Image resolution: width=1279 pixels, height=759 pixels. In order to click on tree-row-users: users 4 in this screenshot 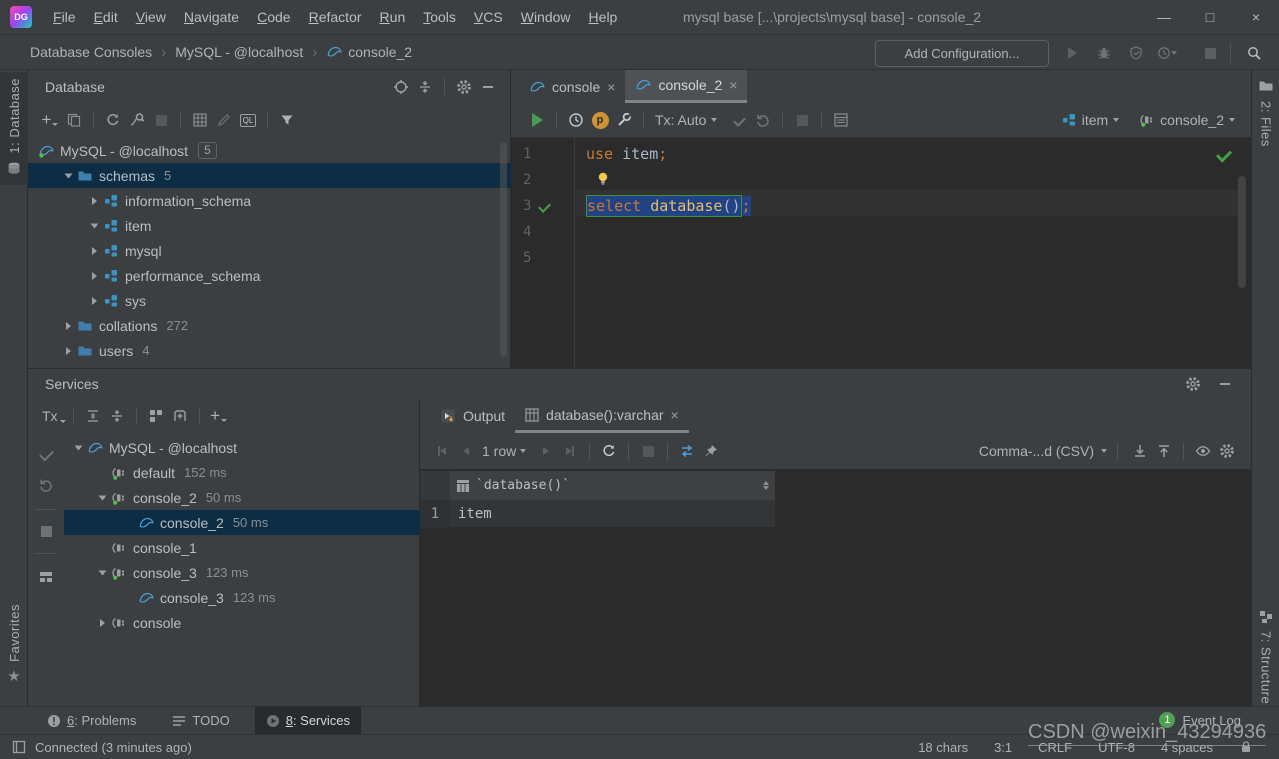, I will do `click(269, 350)`.